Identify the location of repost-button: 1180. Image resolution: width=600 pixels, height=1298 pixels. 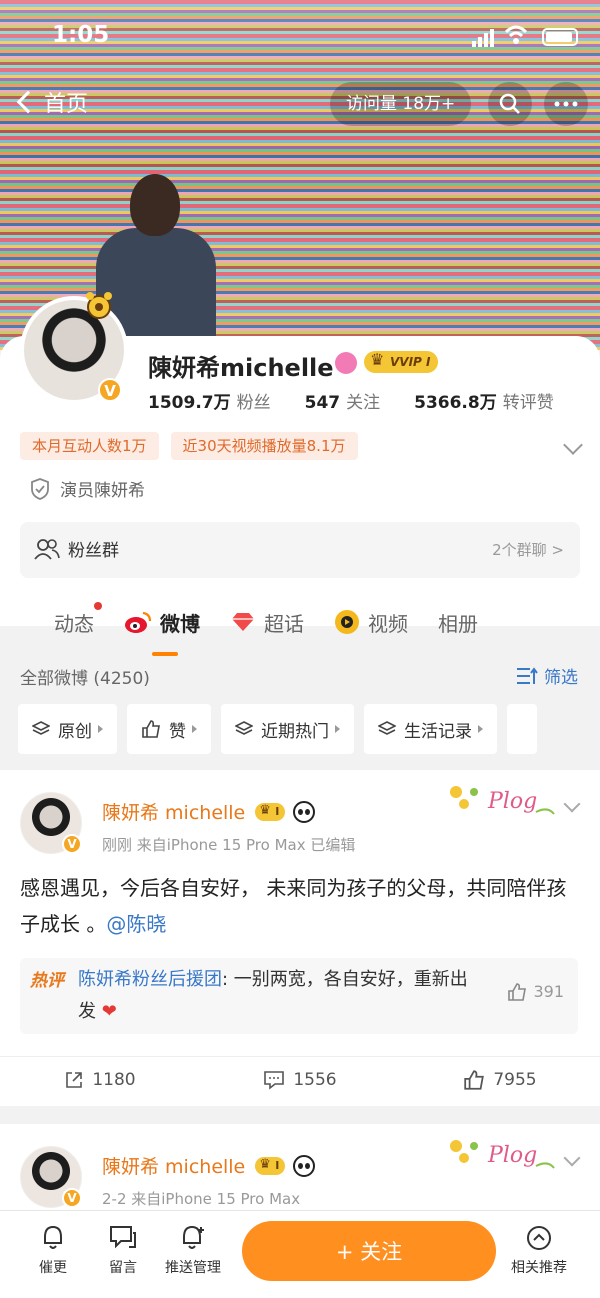
(100, 1079).